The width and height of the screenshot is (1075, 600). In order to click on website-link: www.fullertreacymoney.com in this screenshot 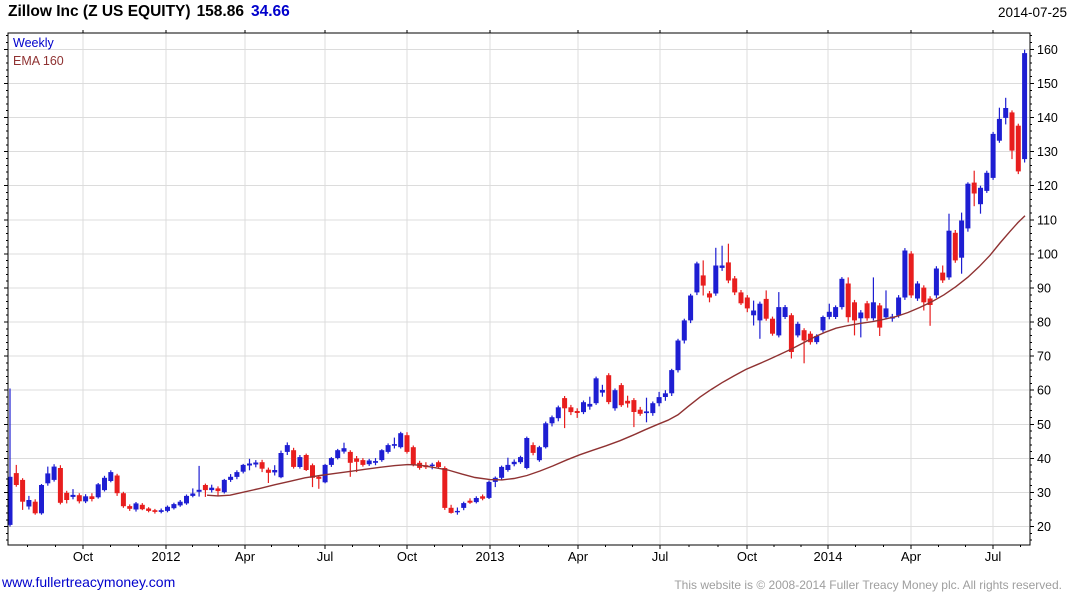, I will do `click(88, 582)`.